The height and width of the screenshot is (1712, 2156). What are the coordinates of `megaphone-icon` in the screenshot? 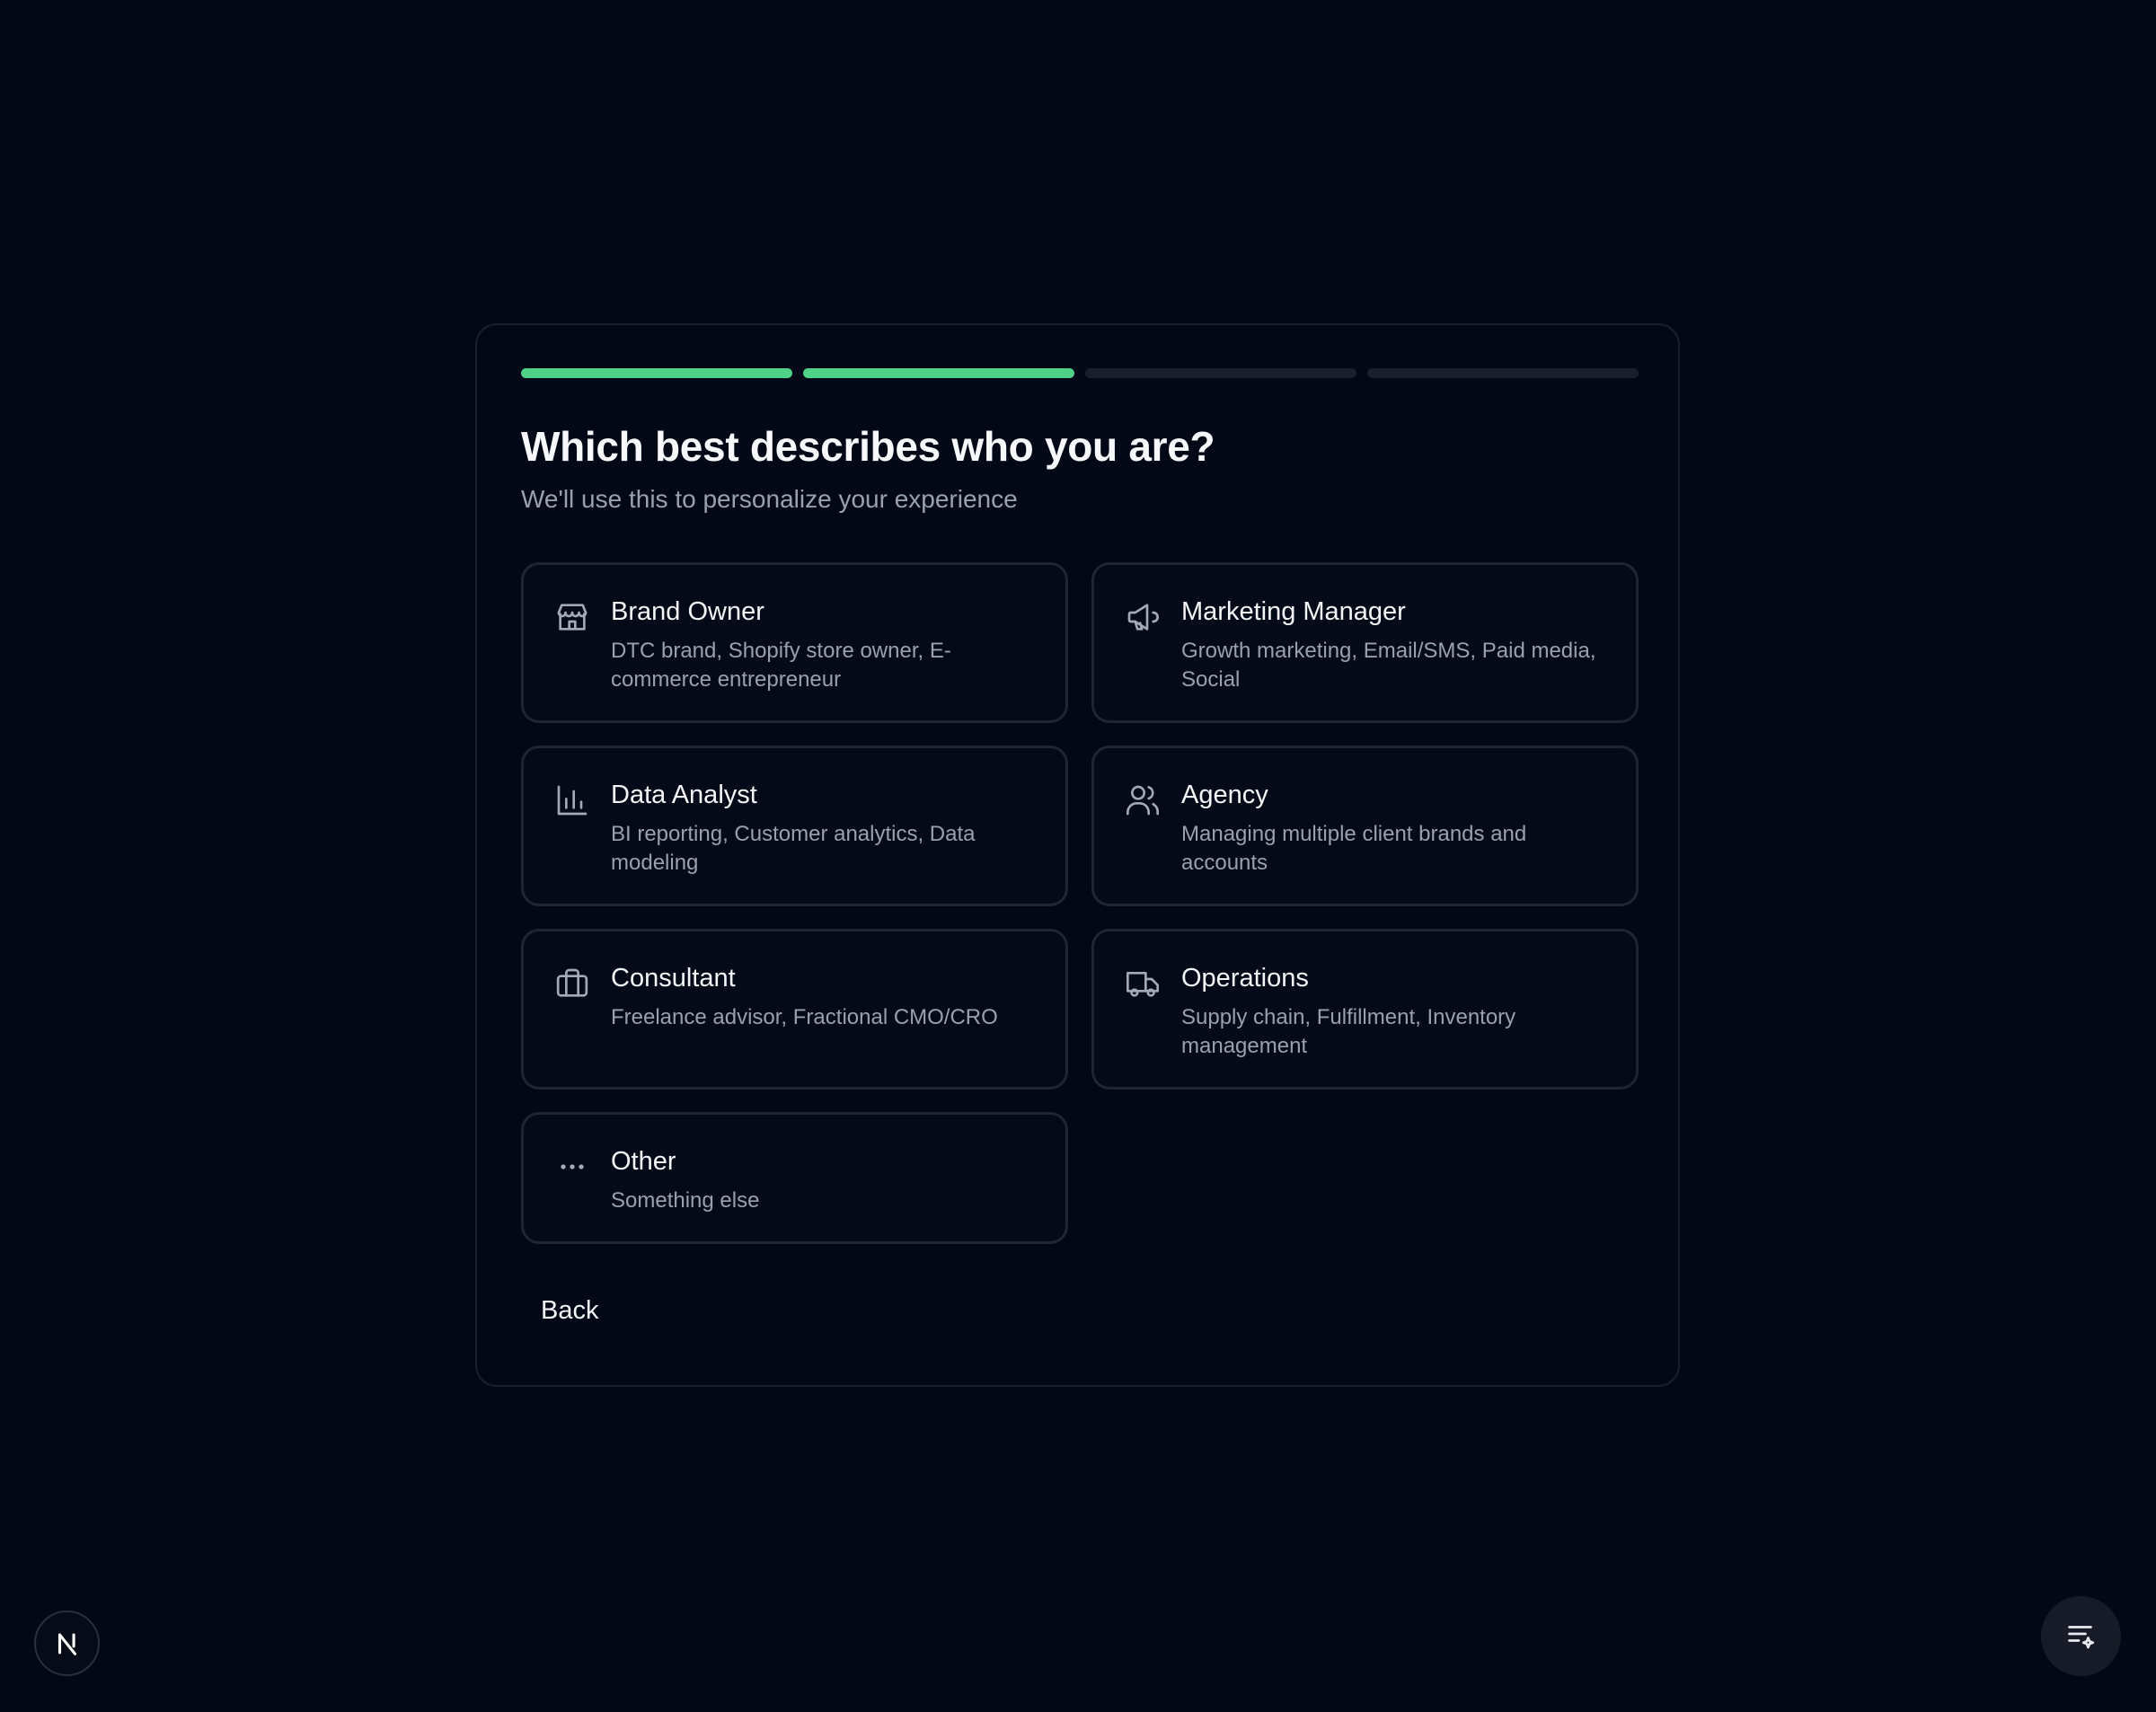 It's located at (1143, 617).